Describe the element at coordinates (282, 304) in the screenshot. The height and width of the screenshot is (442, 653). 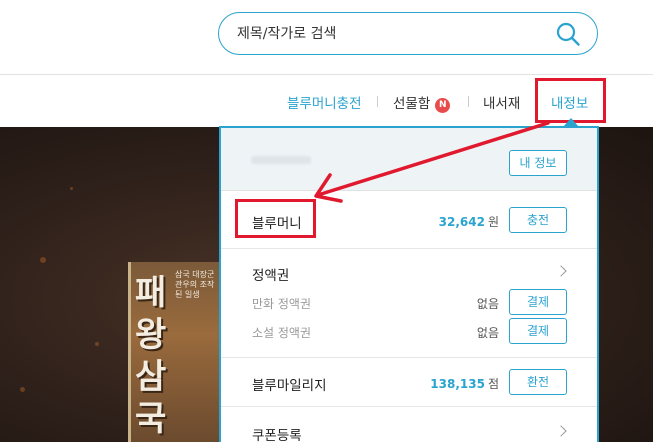
I see `comic-pass-label: 만화 정액권` at that location.